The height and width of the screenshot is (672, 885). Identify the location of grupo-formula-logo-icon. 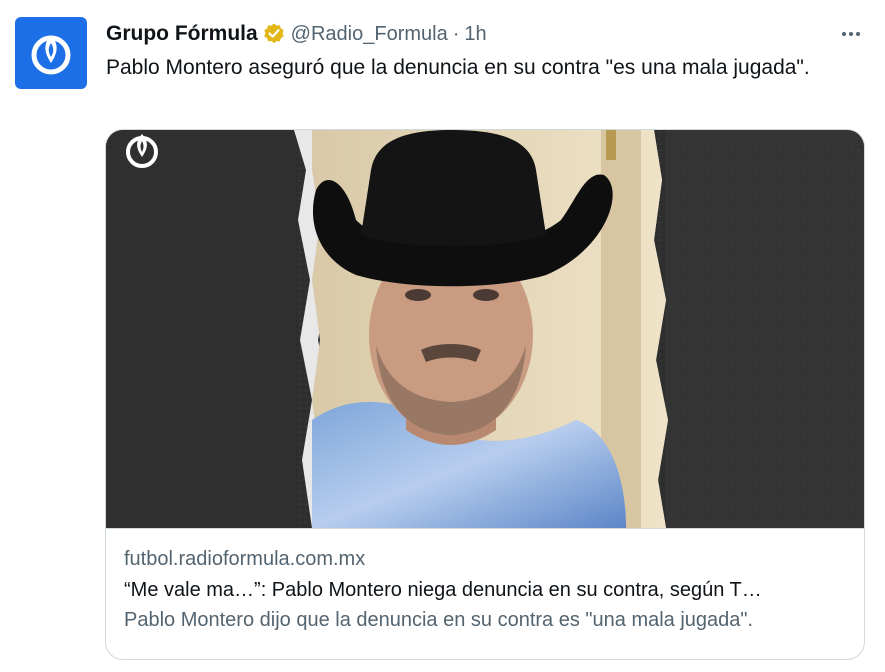
(51, 55).